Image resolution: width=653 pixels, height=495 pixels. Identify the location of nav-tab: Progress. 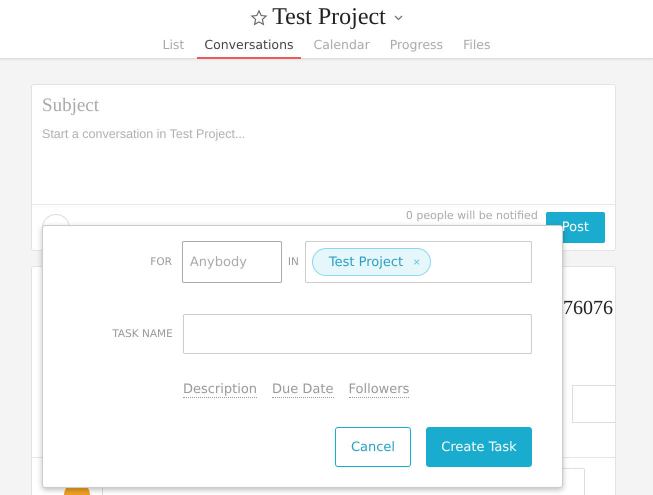
(416, 46).